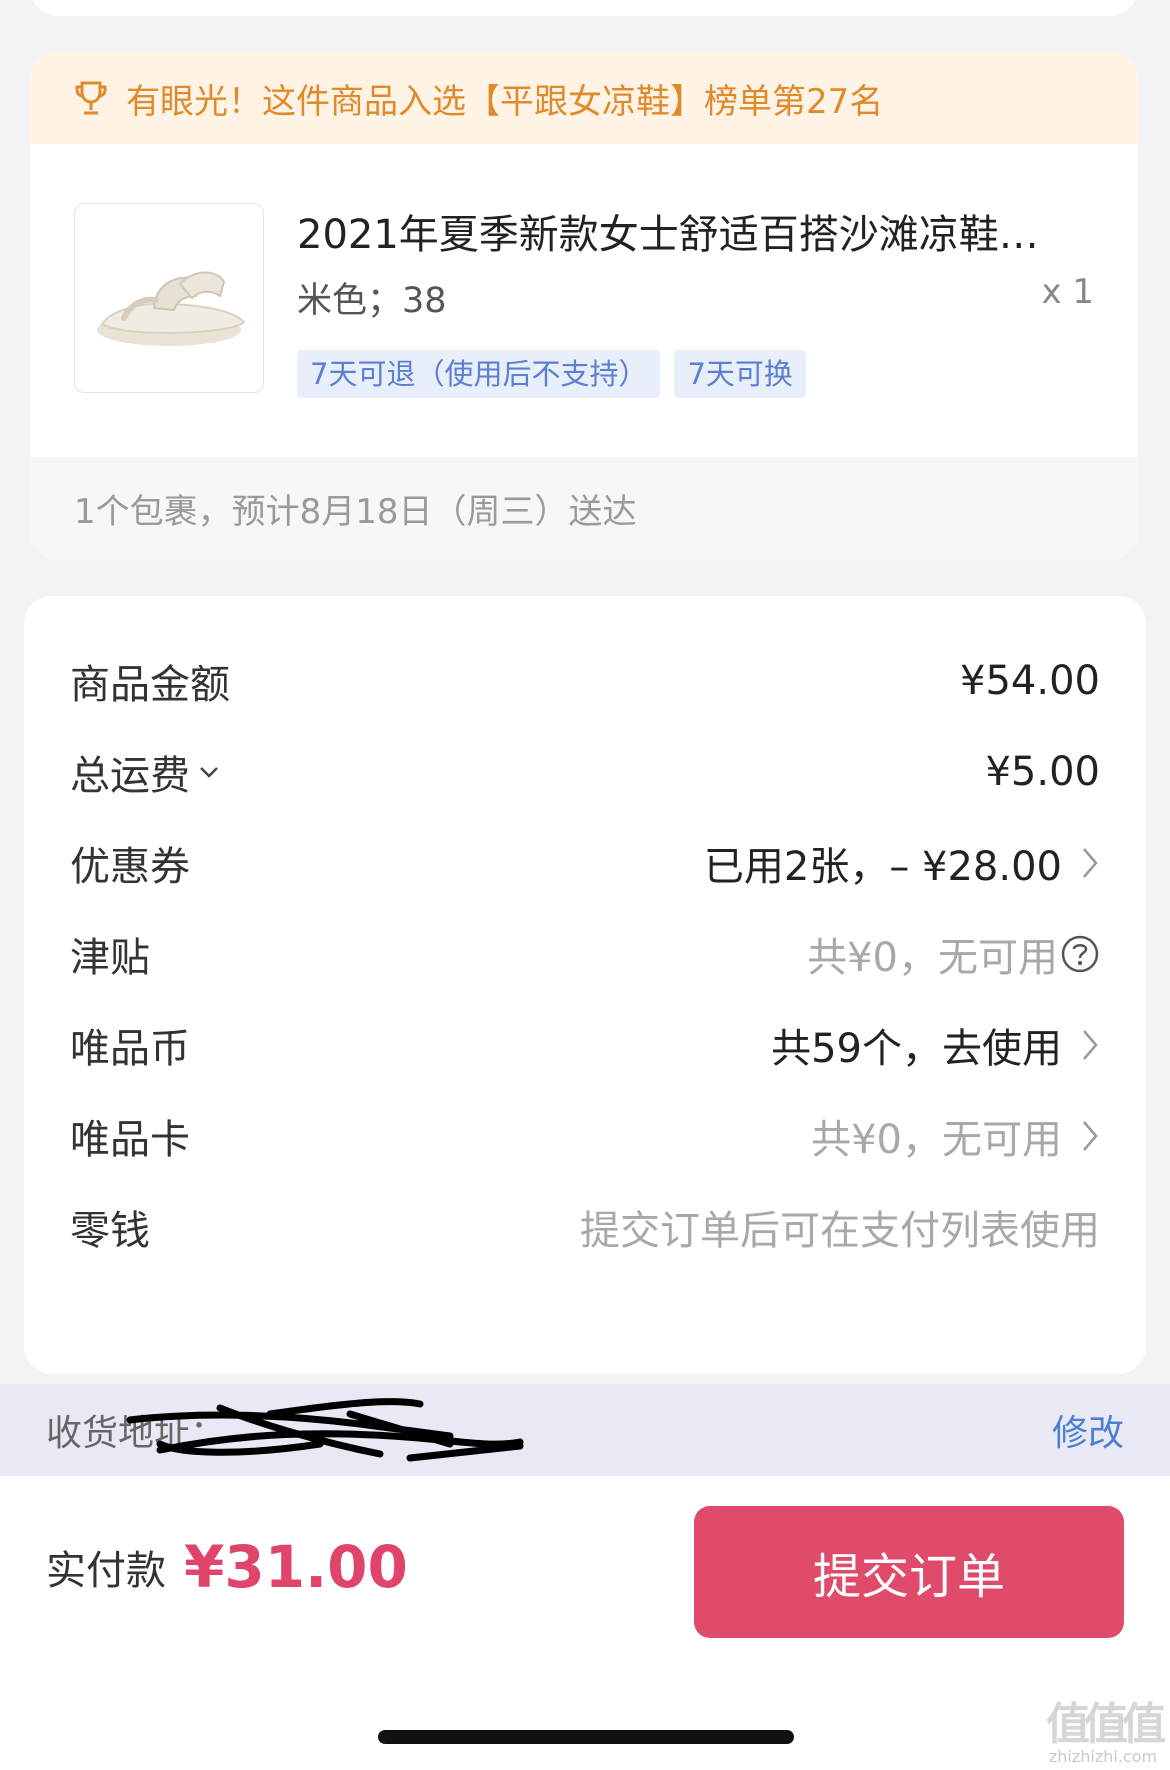  I want to click on trophy-icon, so click(91, 98).